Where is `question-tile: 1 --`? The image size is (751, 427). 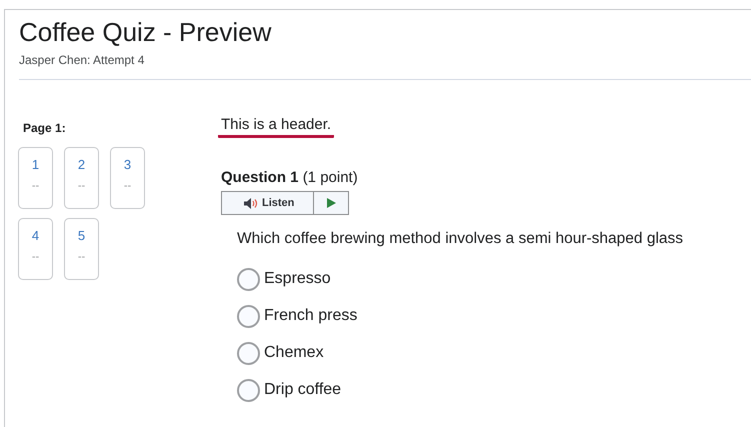 question-tile: 1 -- is located at coordinates (35, 178).